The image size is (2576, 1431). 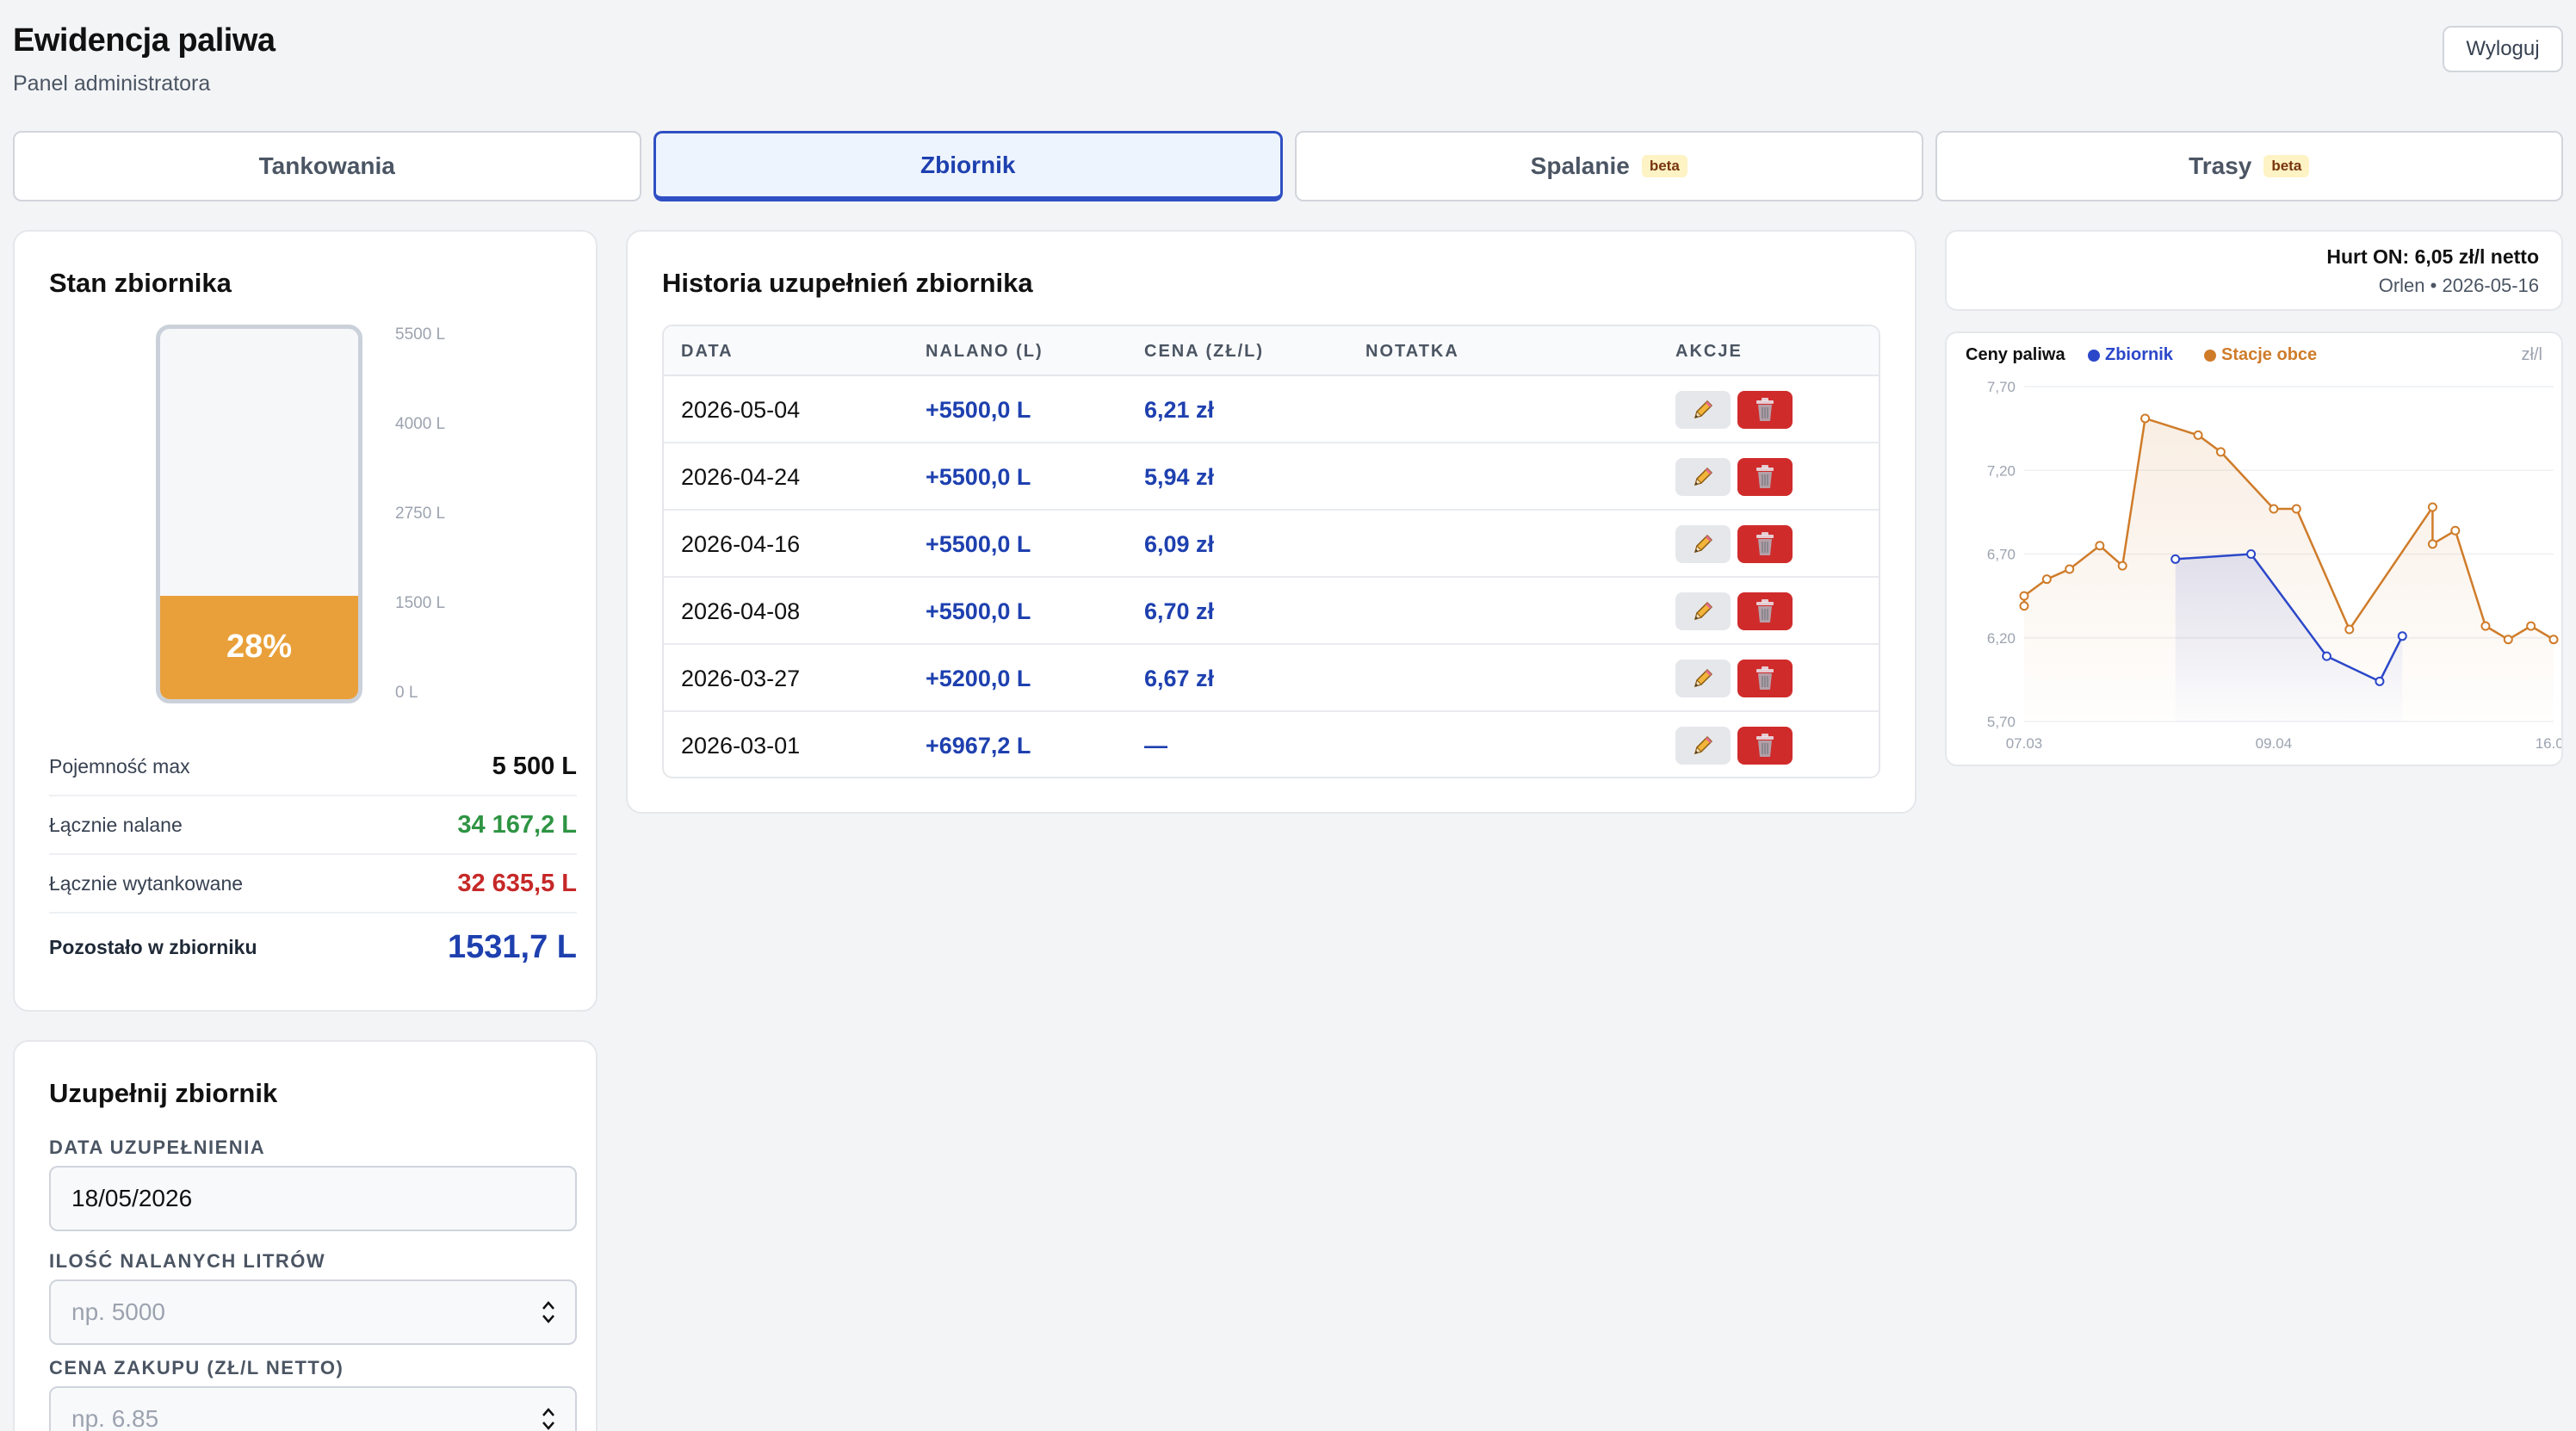 I want to click on legend-item-stacje-obce: Stacje obce, so click(x=2260, y=355).